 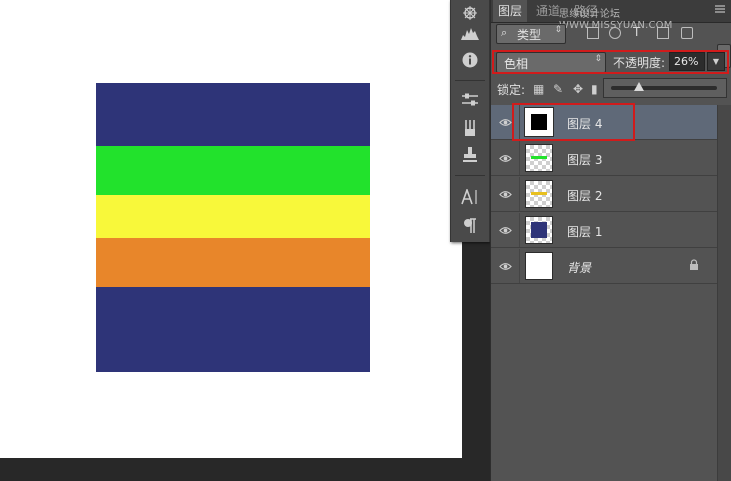 What do you see at coordinates (470, 60) in the screenshot?
I see `info-icon` at bounding box center [470, 60].